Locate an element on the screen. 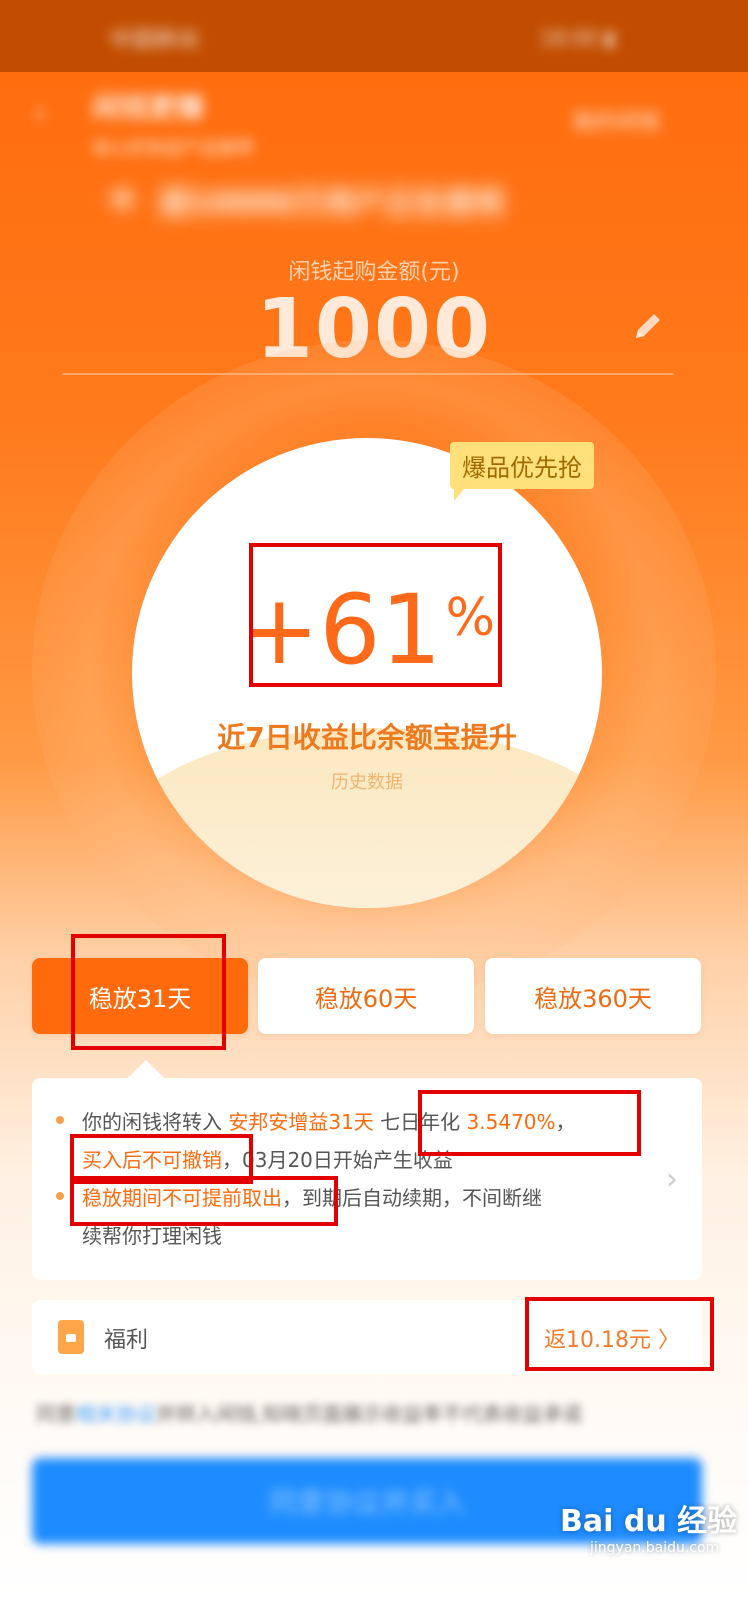  agreement-prefix: 同意 is located at coordinates (56, 1414).